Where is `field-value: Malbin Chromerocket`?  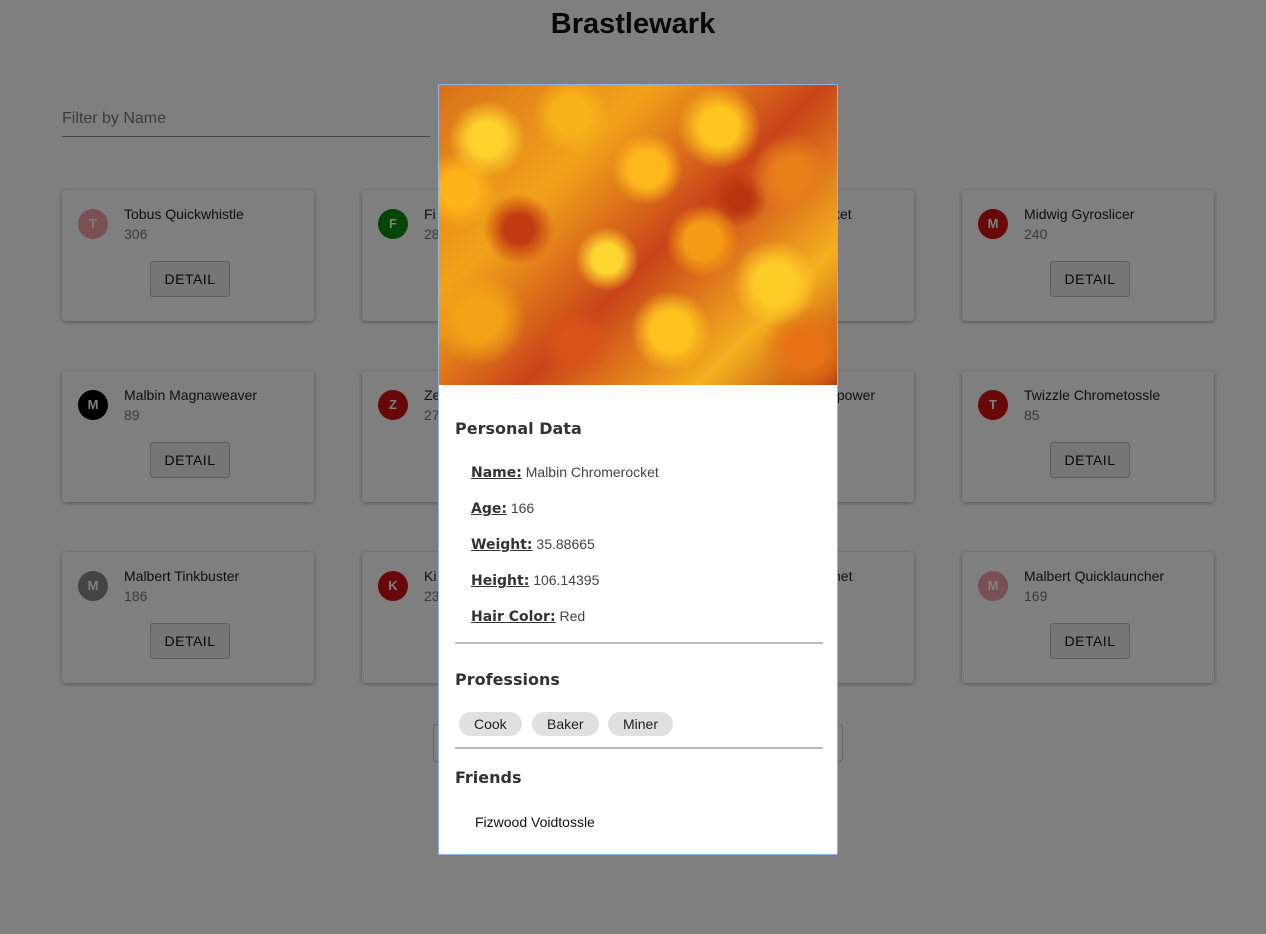
field-value: Malbin Chromerocket is located at coordinates (592, 472).